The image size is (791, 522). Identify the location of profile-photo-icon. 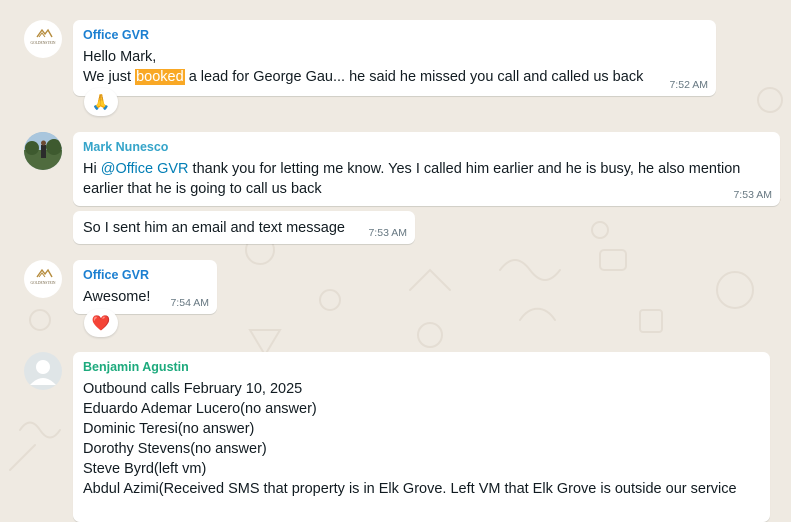
(43, 151).